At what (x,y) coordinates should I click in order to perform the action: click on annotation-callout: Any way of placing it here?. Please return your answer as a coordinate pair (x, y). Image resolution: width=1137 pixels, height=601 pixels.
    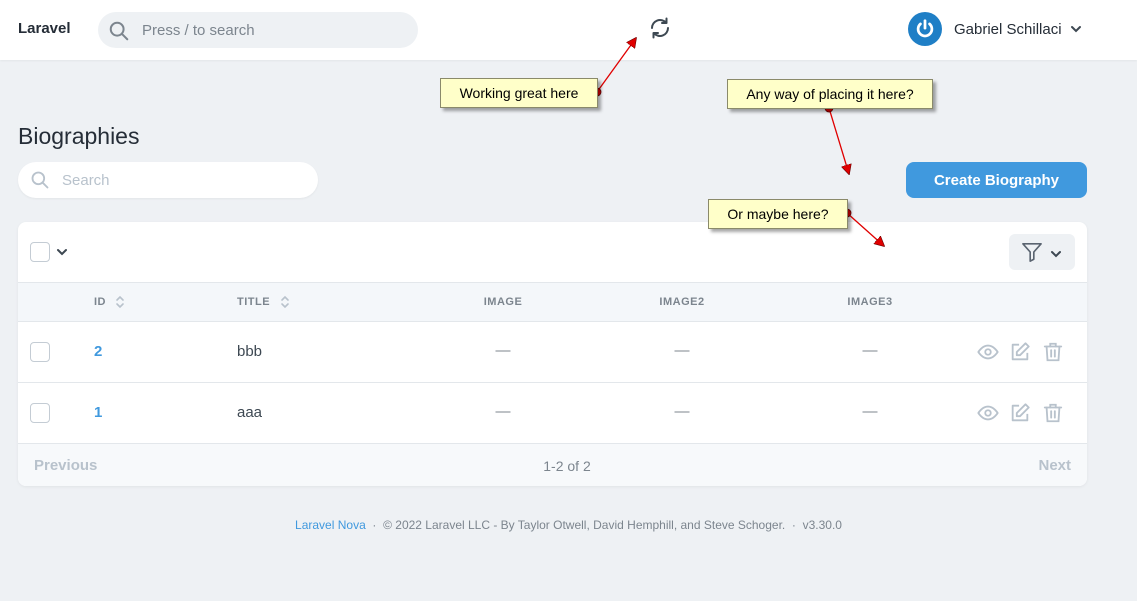
    Looking at the image, I should click on (830, 94).